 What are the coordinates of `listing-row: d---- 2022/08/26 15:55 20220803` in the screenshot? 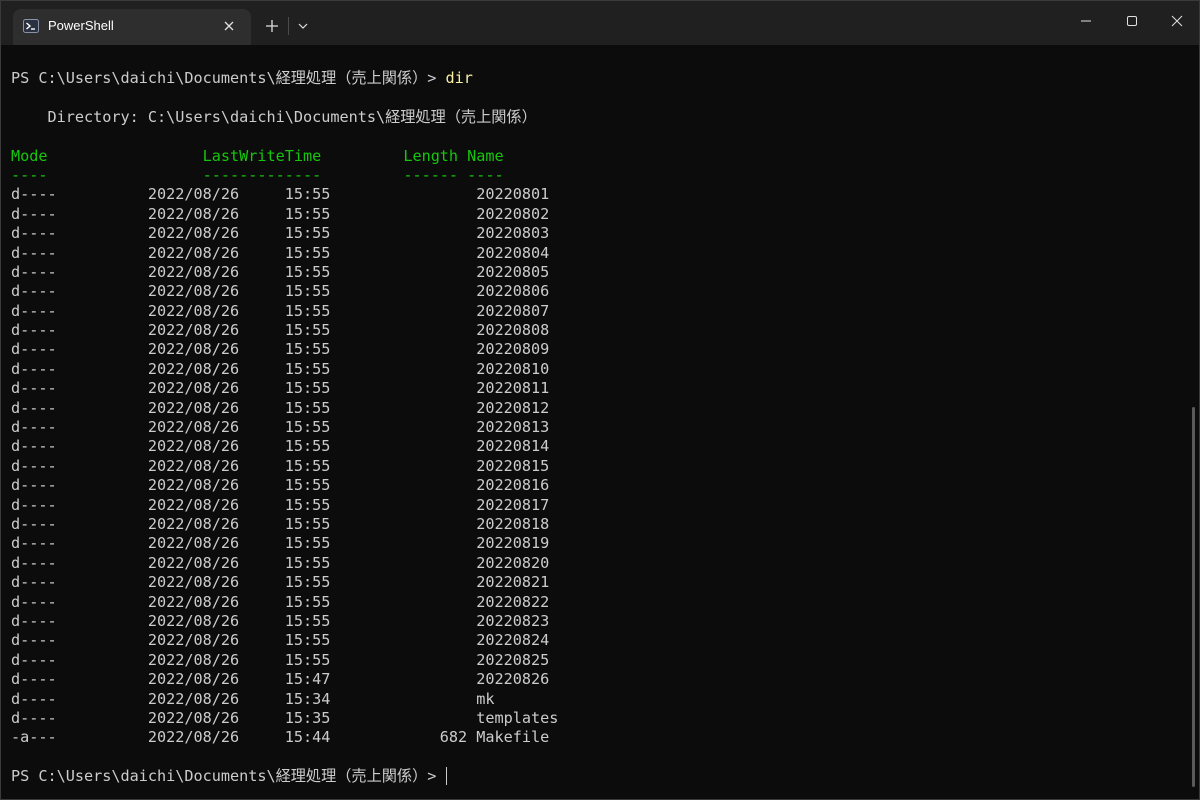 It's located at (280, 233).